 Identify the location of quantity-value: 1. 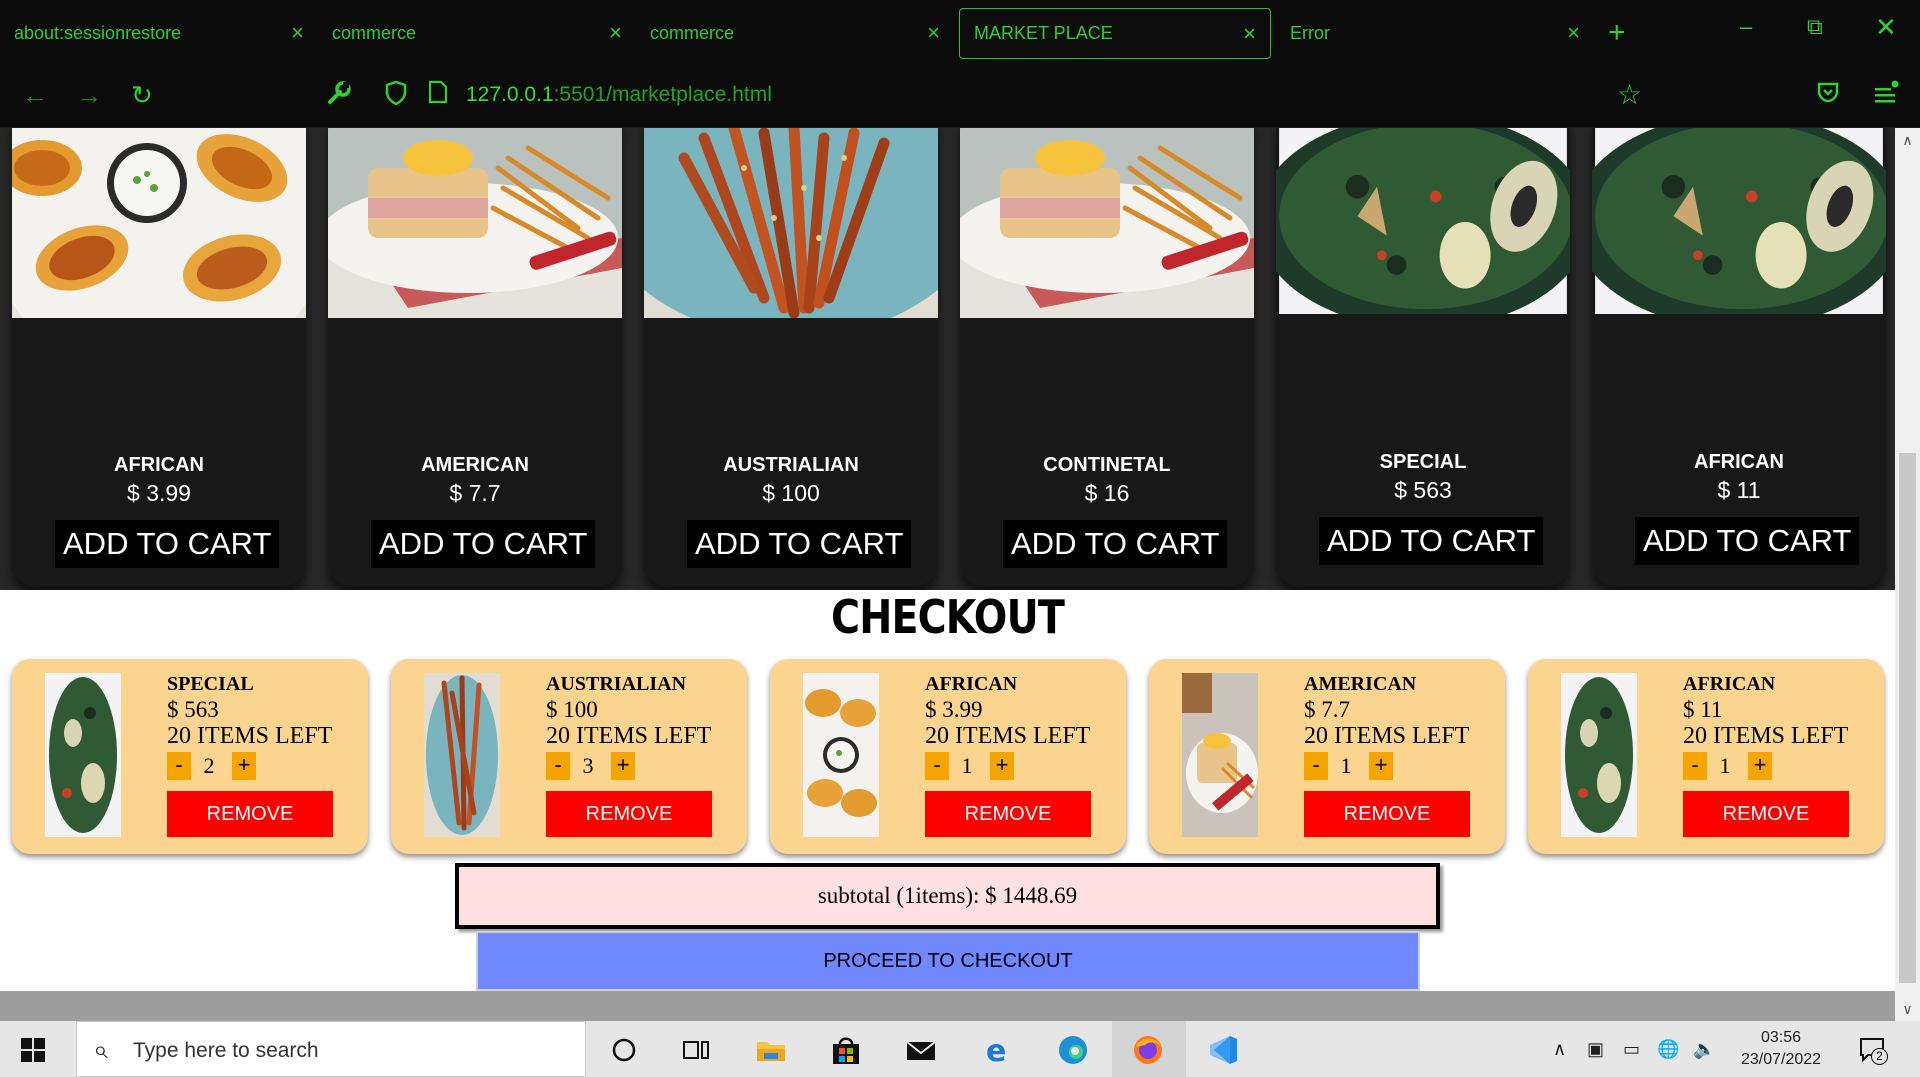
(1346, 765).